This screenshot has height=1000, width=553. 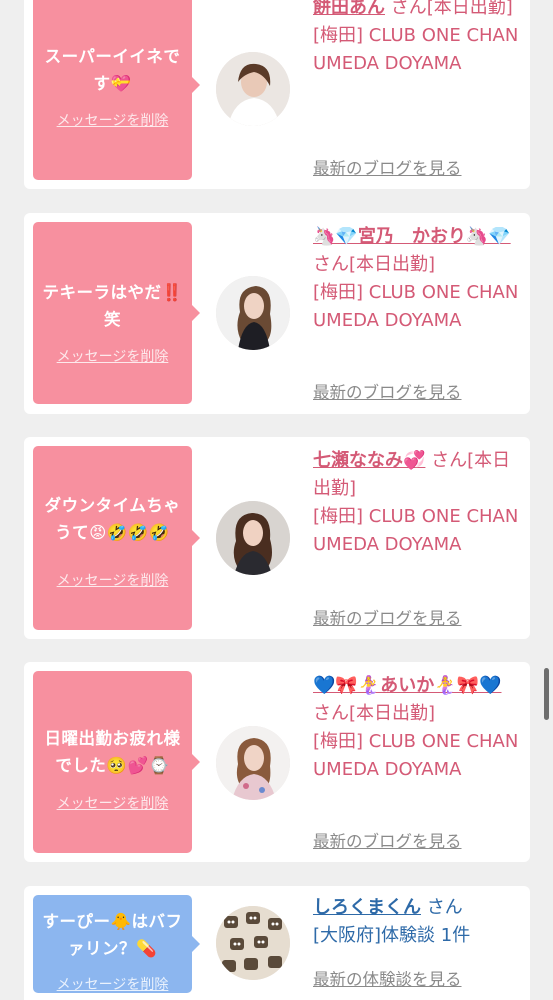 What do you see at coordinates (418, 922) in the screenshot?
I see `sender-info: しろくまくん さん [大阪府]体験談 1件` at bounding box center [418, 922].